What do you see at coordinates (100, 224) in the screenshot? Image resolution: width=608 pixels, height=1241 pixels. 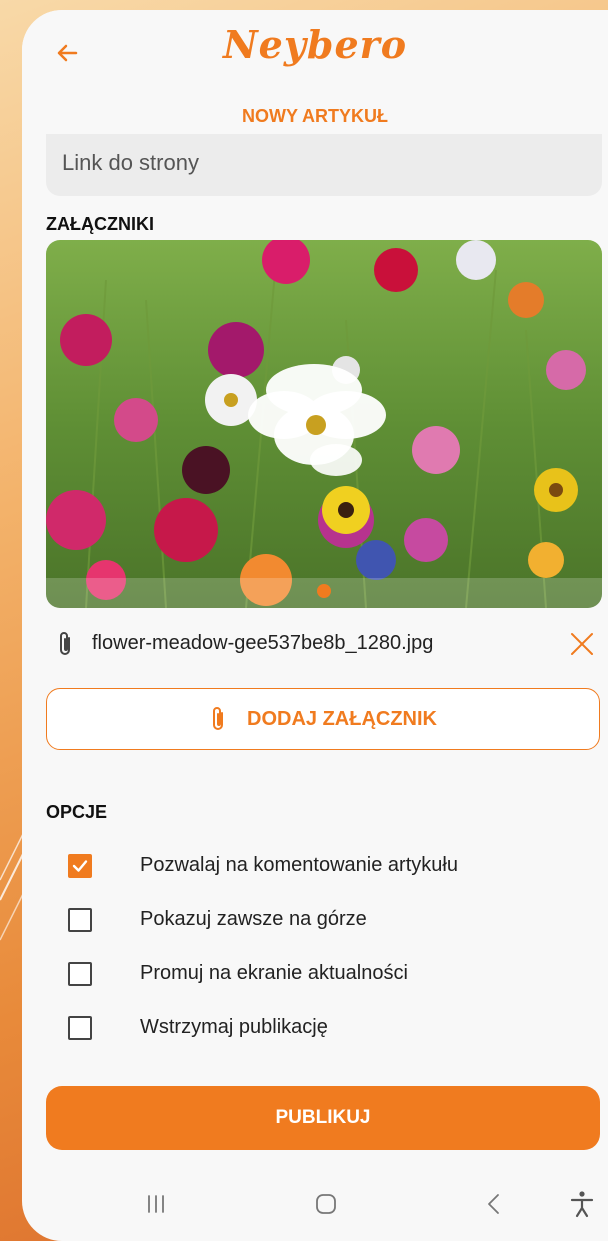 I see `attachments-section-title: ZAŁĄCZNIKI` at bounding box center [100, 224].